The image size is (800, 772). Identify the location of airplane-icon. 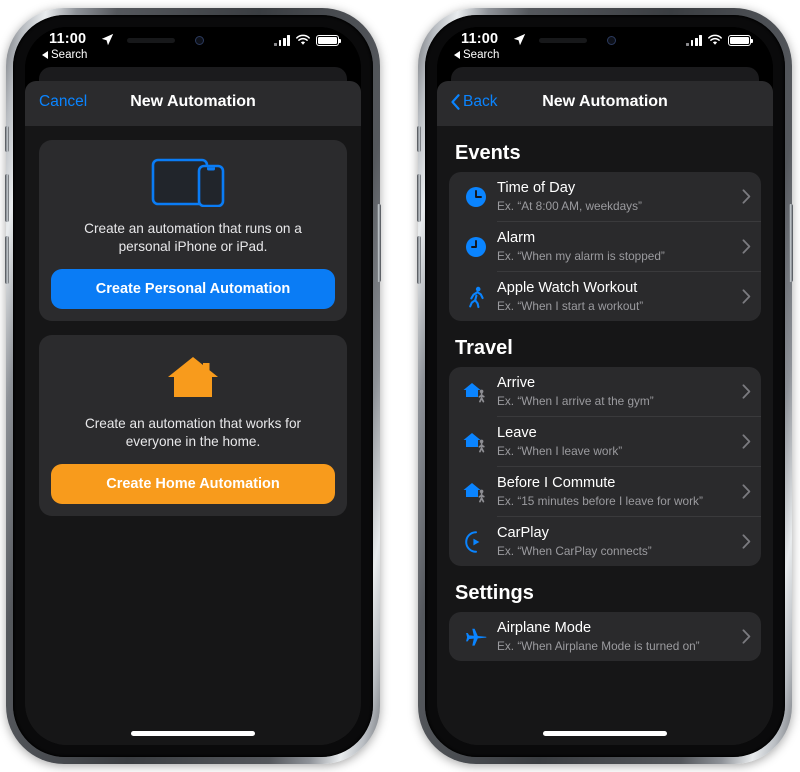
(476, 637).